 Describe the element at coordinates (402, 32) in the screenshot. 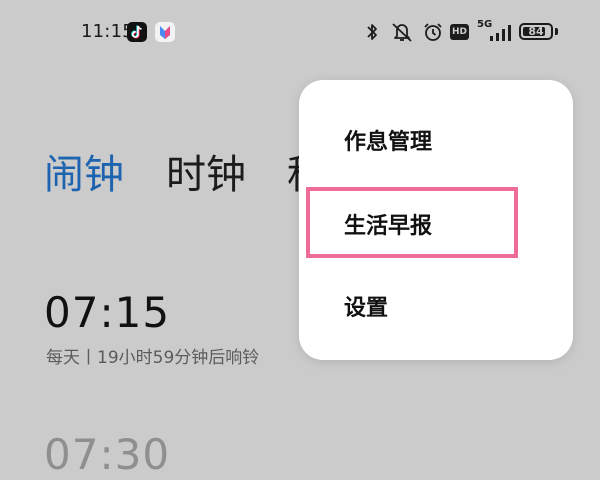

I see `mute-icon` at that location.